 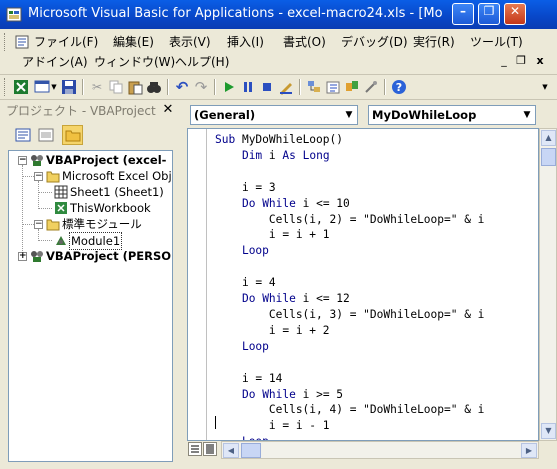 What do you see at coordinates (135, 87) in the screenshot?
I see `paste-icon` at bounding box center [135, 87].